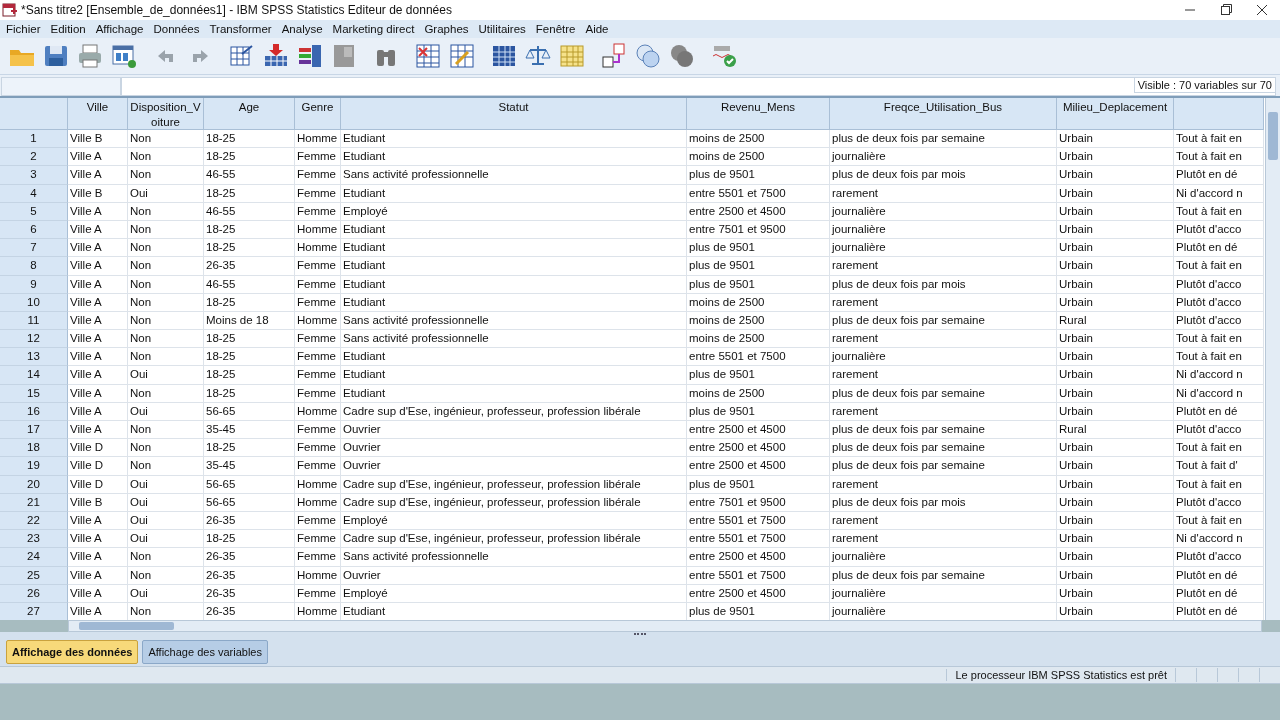 The height and width of the screenshot is (720, 1280). Describe the element at coordinates (758, 114) in the screenshot. I see `column-header: Revenu_Mens` at that location.